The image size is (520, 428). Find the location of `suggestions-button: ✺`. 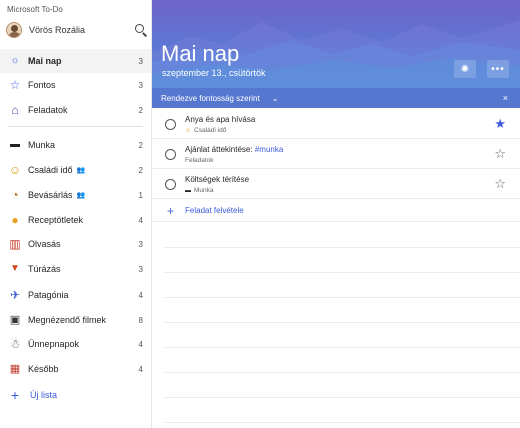

suggestions-button: ✺ is located at coordinates (465, 69).